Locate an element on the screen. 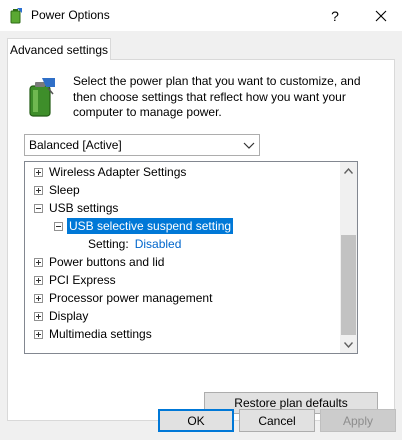  tree-item-setting: Setting: Disabled is located at coordinates (222, 244).